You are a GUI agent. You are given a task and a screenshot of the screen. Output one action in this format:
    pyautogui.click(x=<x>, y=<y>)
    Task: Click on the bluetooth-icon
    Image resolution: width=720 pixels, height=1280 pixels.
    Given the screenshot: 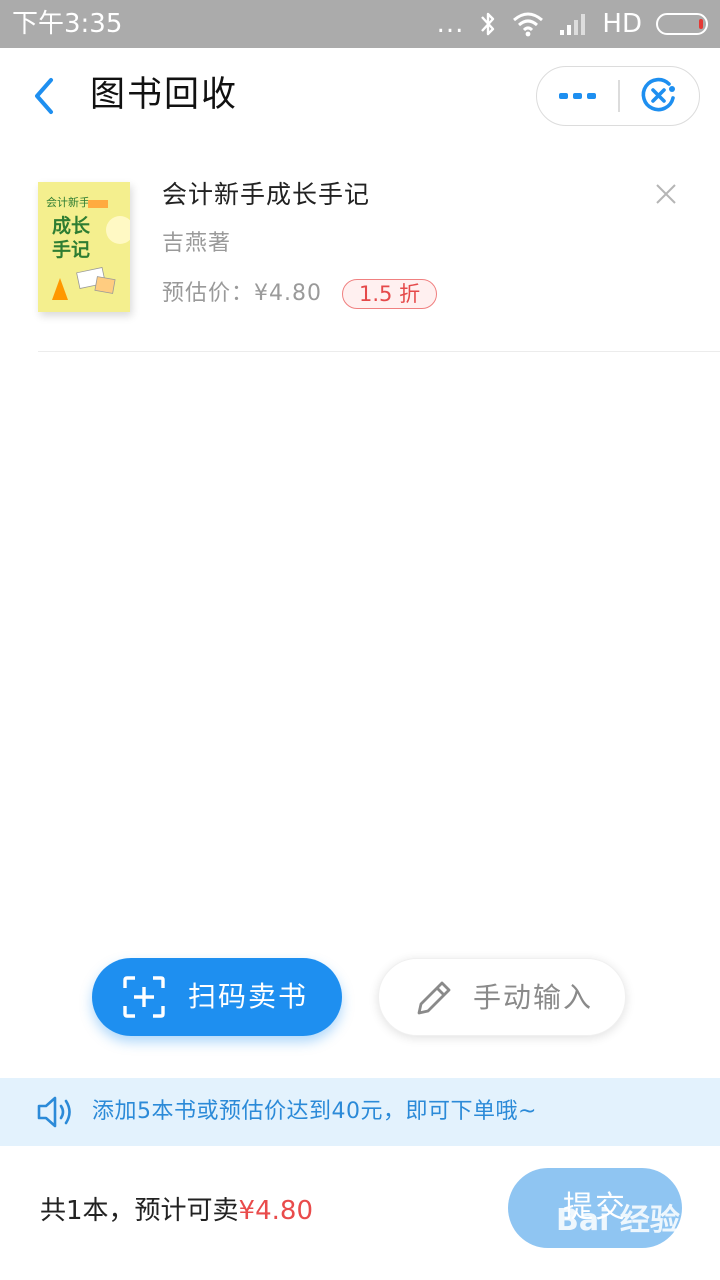 What is the action you would take?
    pyautogui.click(x=488, y=24)
    